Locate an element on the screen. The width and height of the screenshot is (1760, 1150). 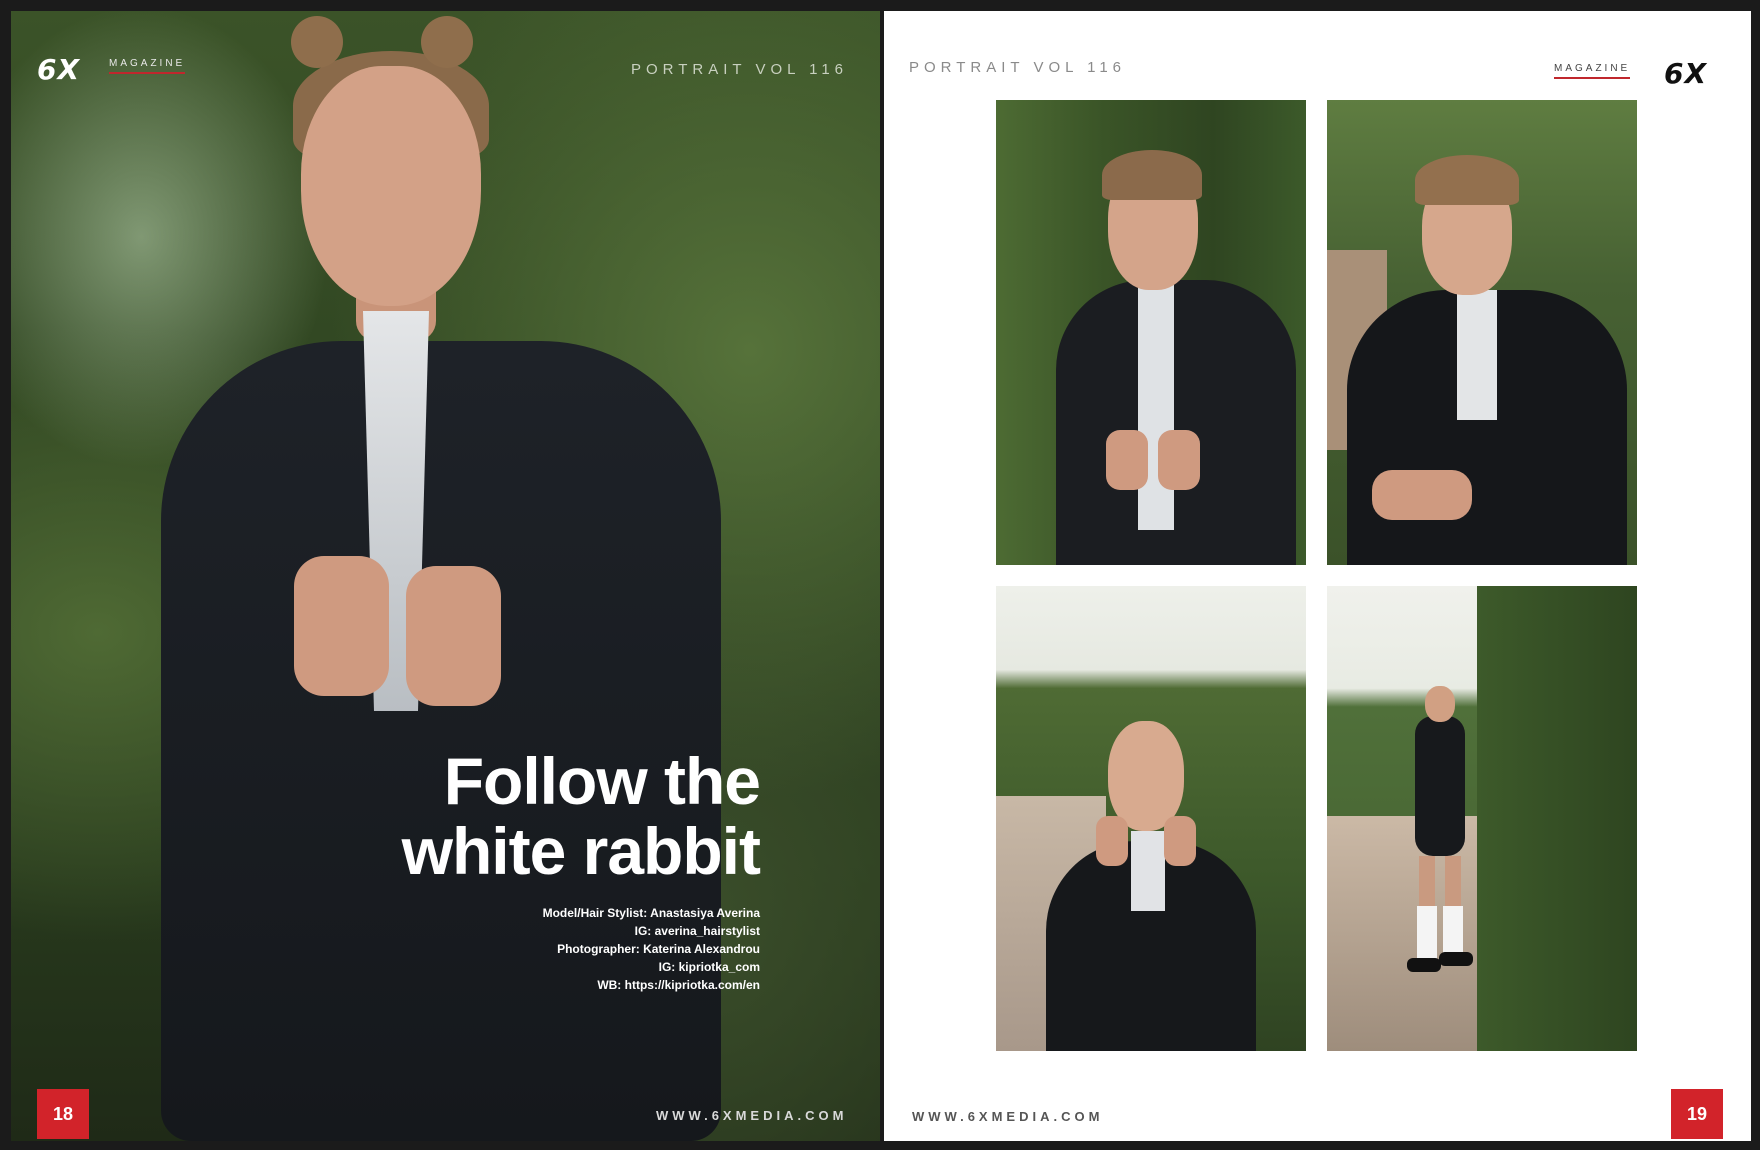
article-title: Follow the white rabbit is located at coordinates (581, 816).